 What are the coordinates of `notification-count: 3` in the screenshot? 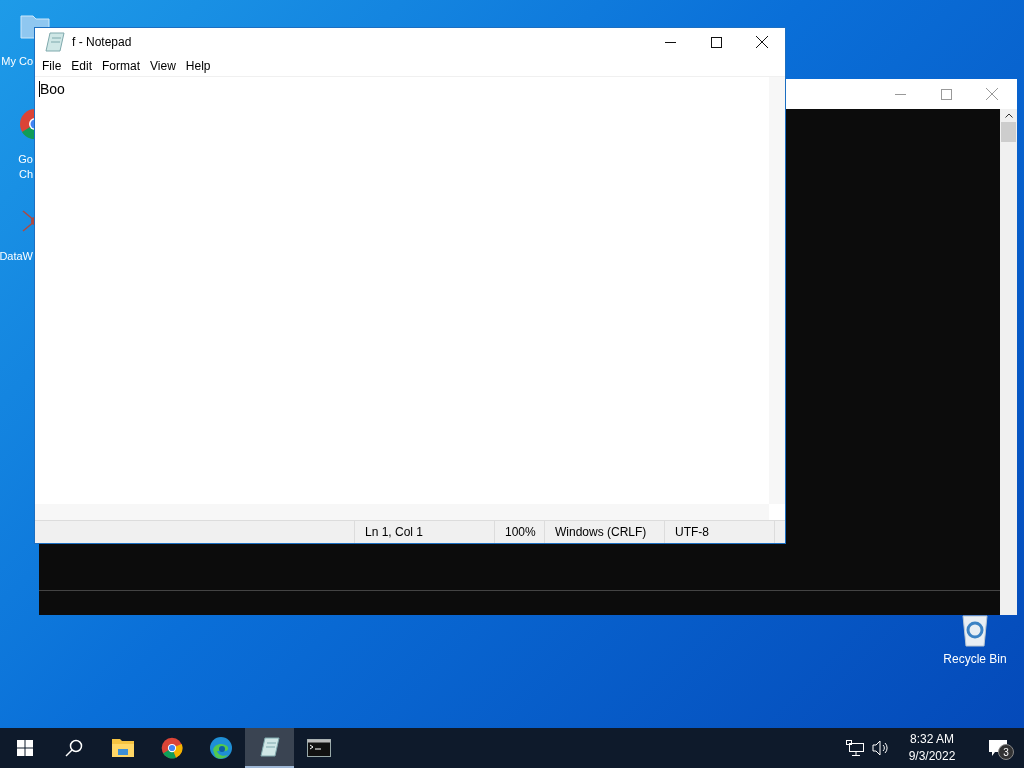 It's located at (1006, 752).